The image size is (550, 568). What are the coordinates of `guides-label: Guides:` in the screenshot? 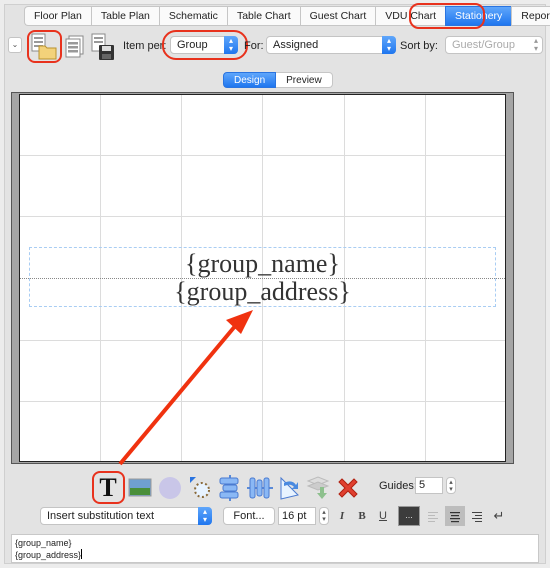 It's located at (398, 486).